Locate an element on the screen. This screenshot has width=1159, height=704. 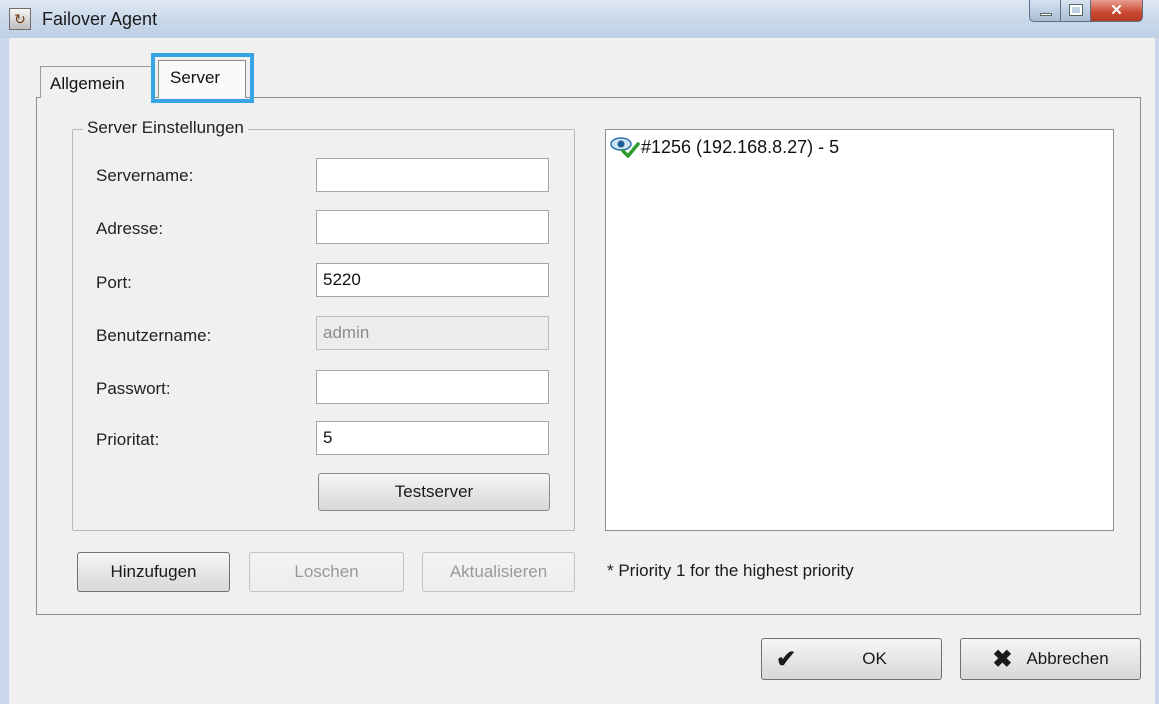
maximize-button is located at coordinates (1076, 11).